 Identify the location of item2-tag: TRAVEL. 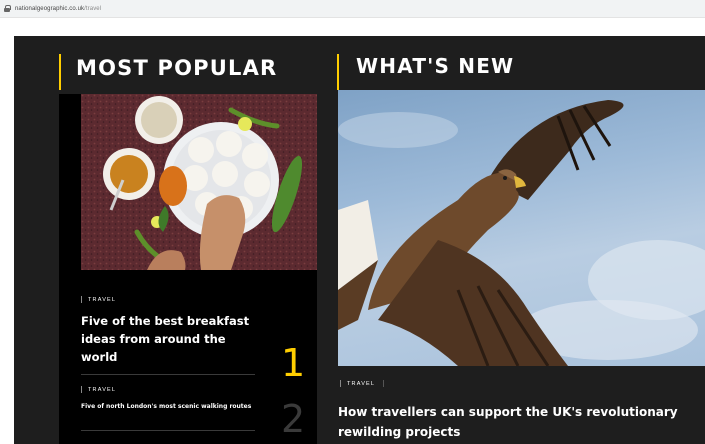
(98, 389).